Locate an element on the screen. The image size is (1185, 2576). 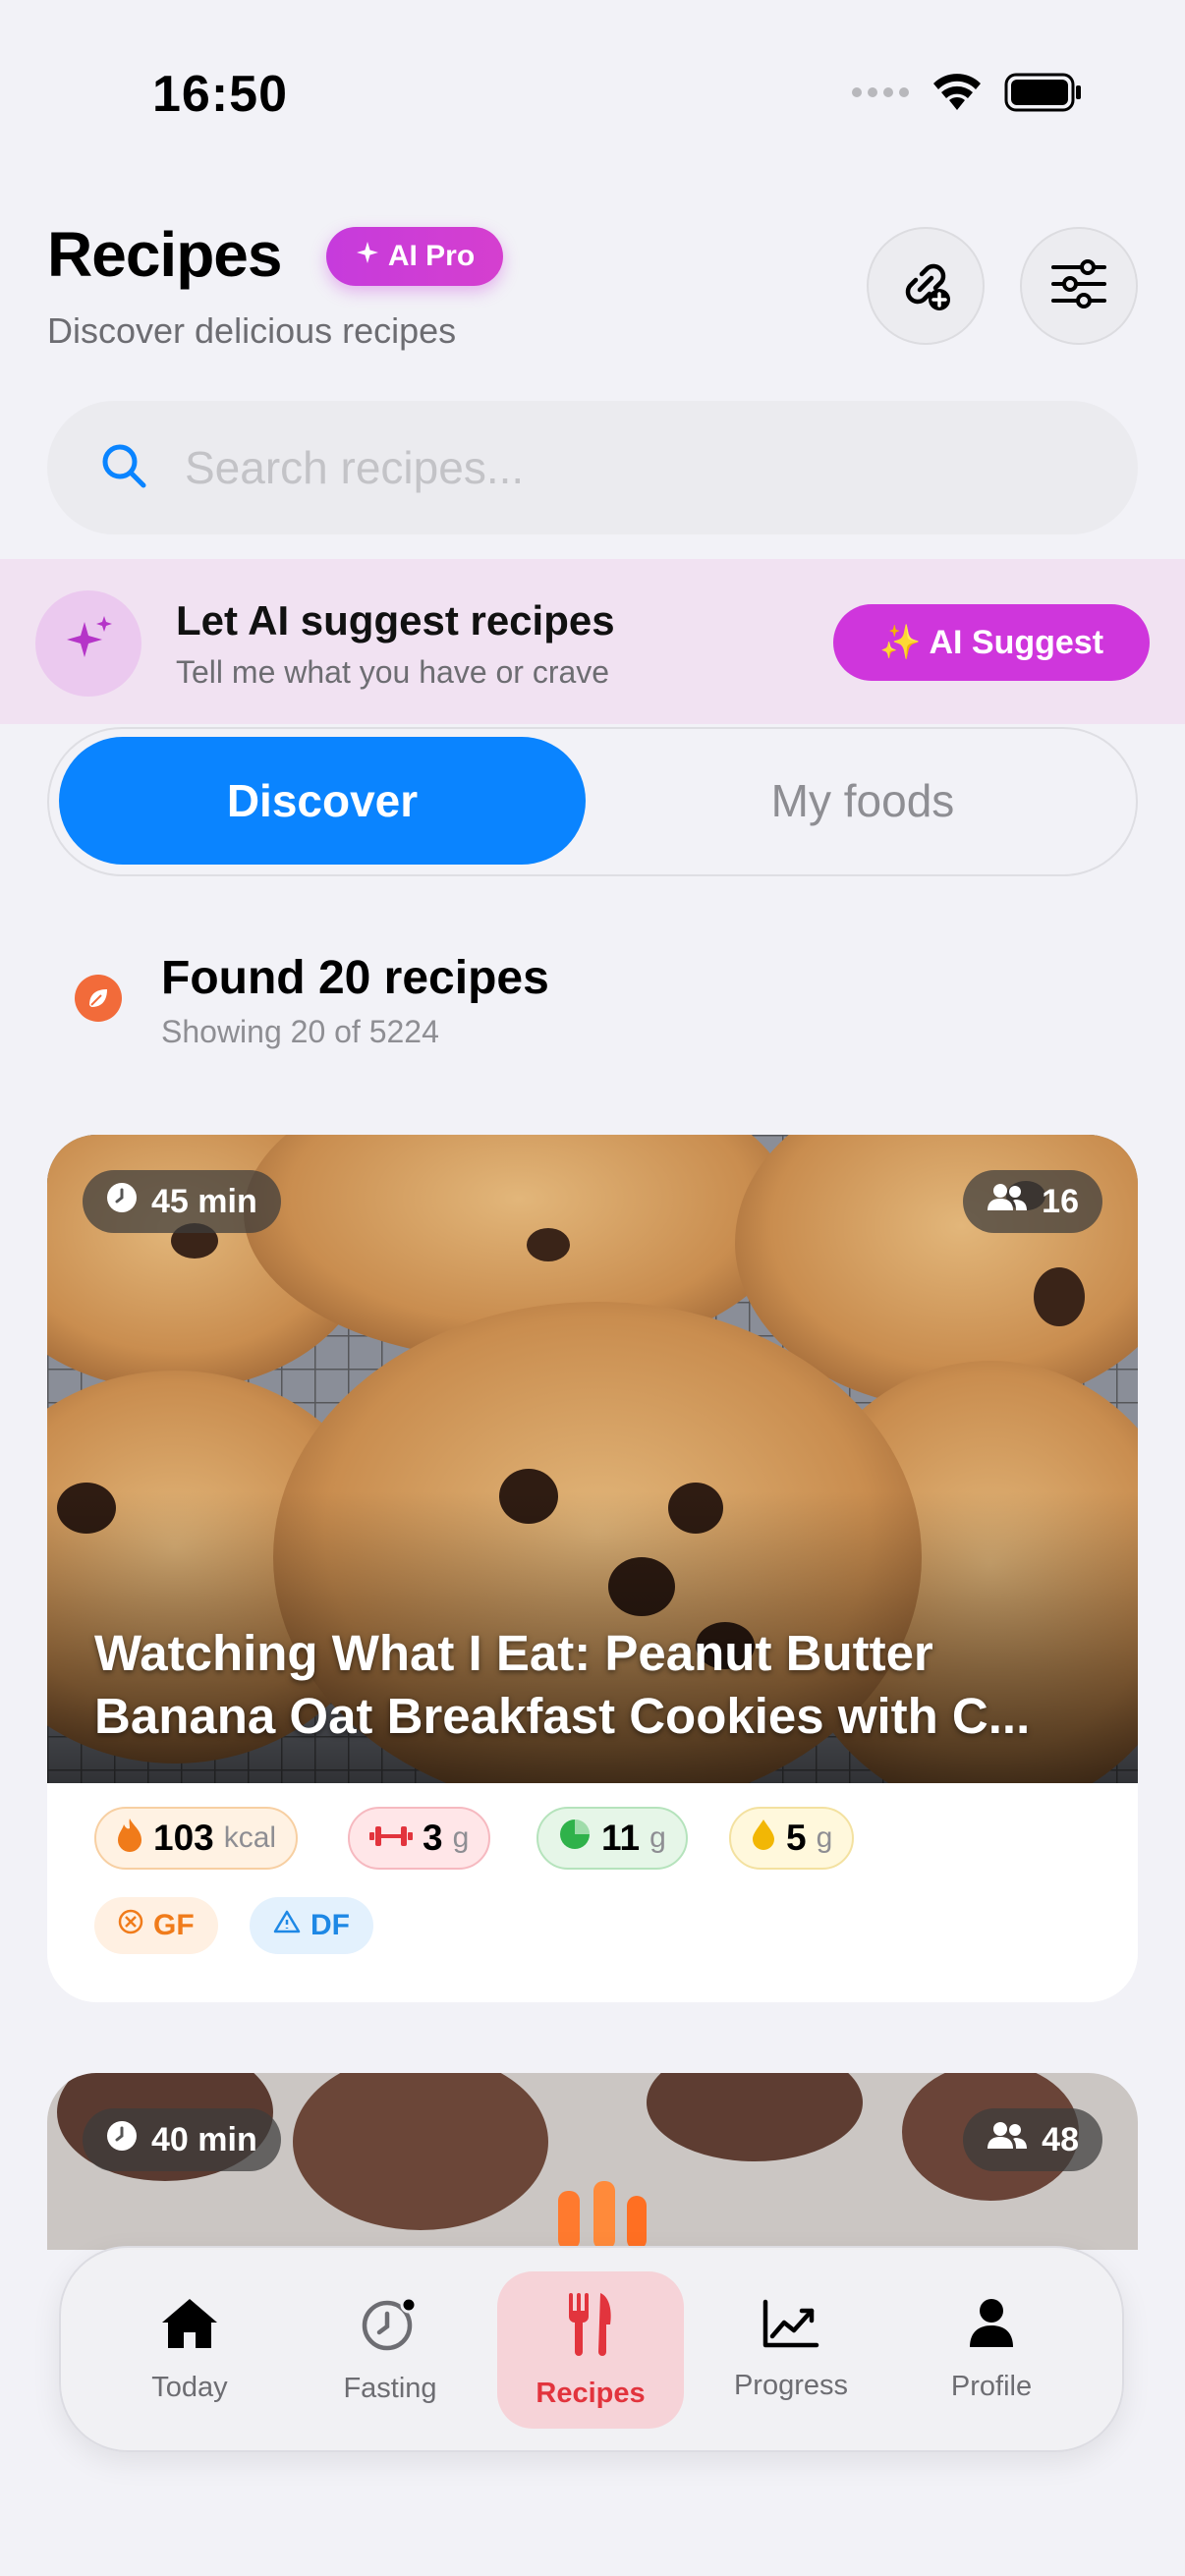
page-subtitle: Discover delicious recipes is located at coordinates (252, 330).